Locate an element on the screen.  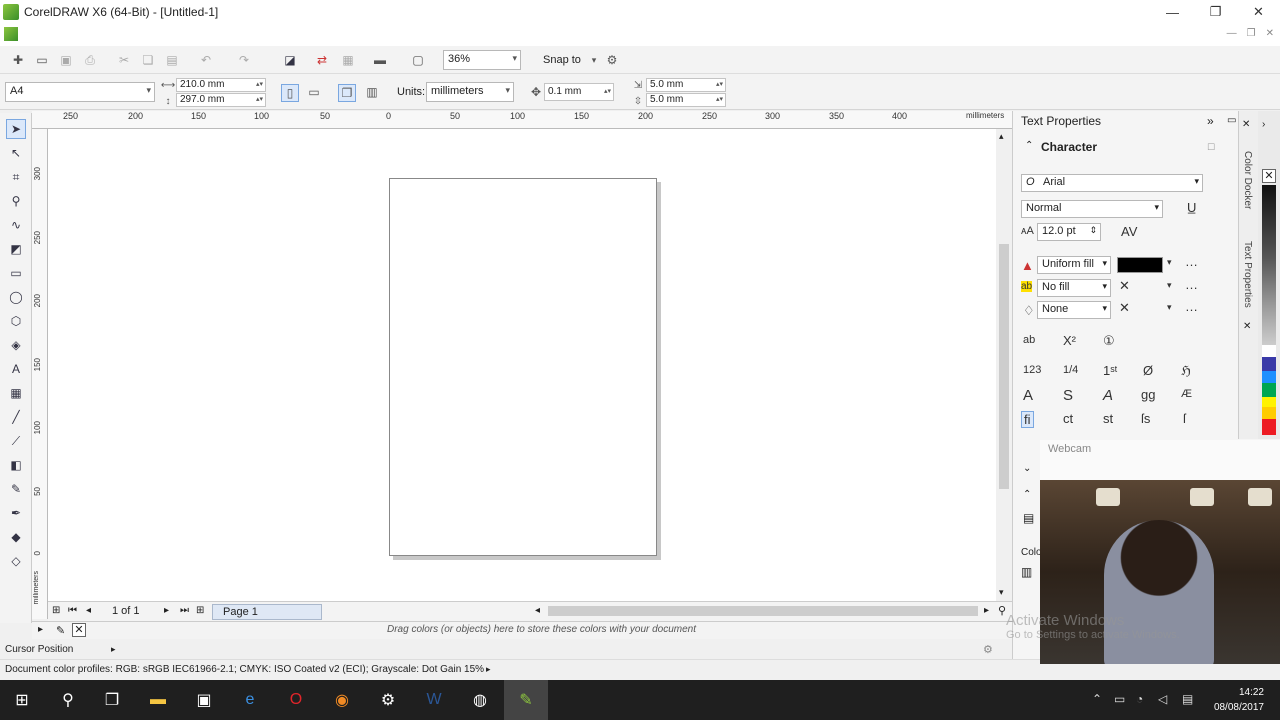
publish-pdf-icon: ▦ is located at coordinates (348, 60).